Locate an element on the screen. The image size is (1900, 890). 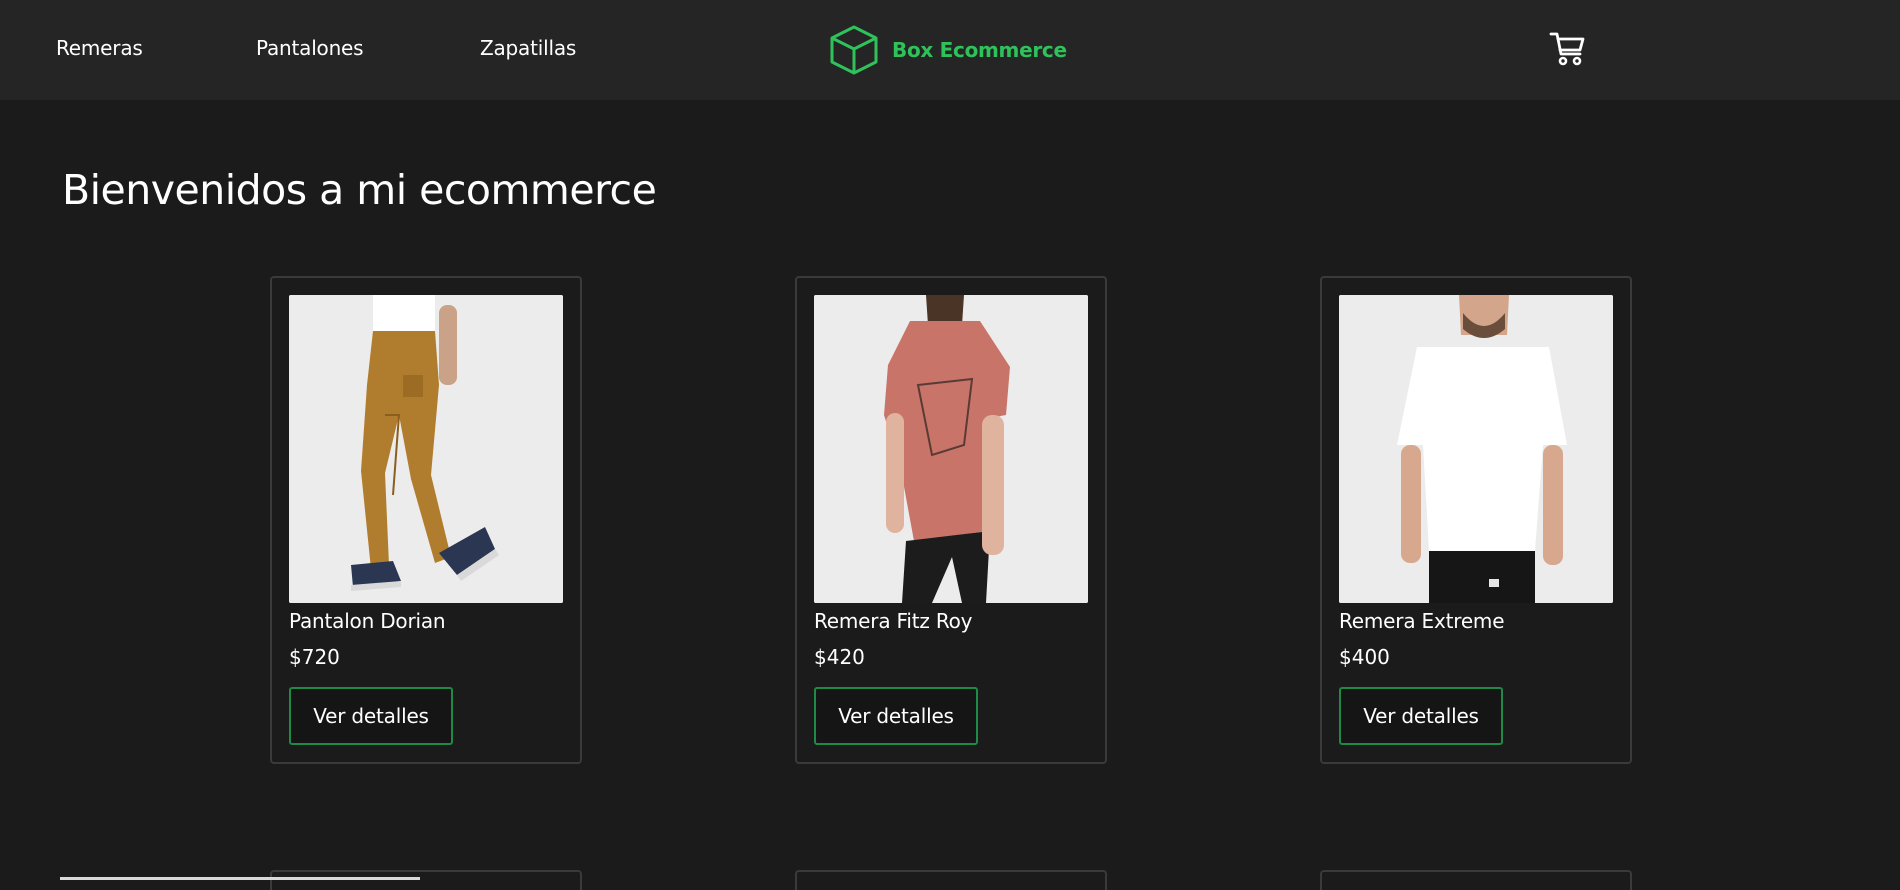
nav-link-pantalones: Pantalones is located at coordinates (310, 48).